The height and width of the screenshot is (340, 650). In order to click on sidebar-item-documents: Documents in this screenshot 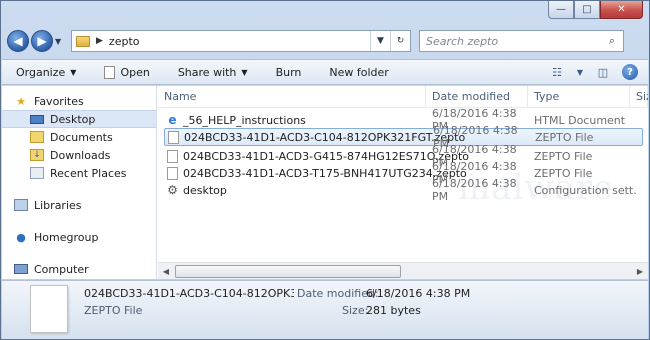, I will do `click(79, 137)`.